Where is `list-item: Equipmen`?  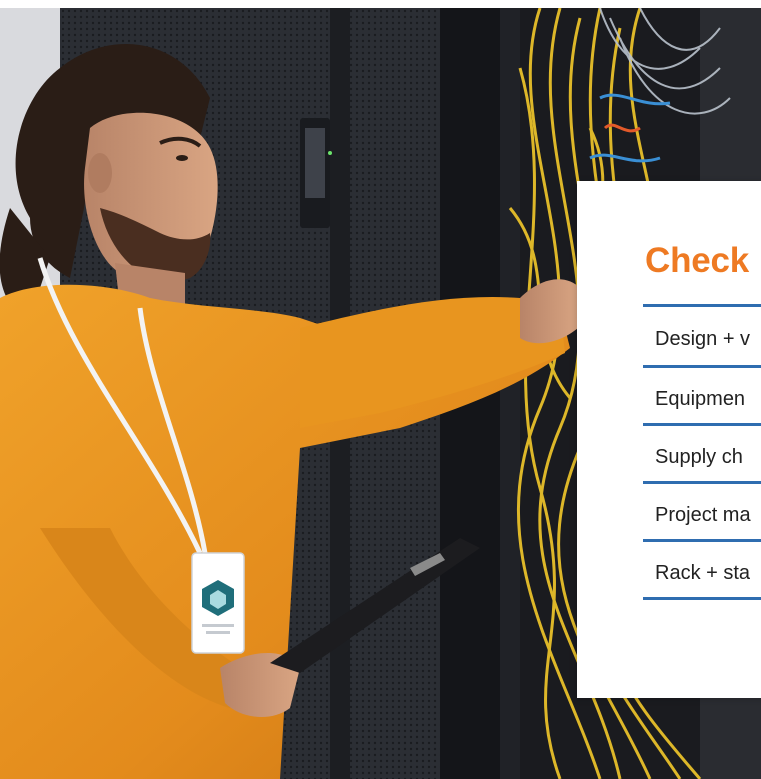
list-item: Equipmen is located at coordinates (702, 397).